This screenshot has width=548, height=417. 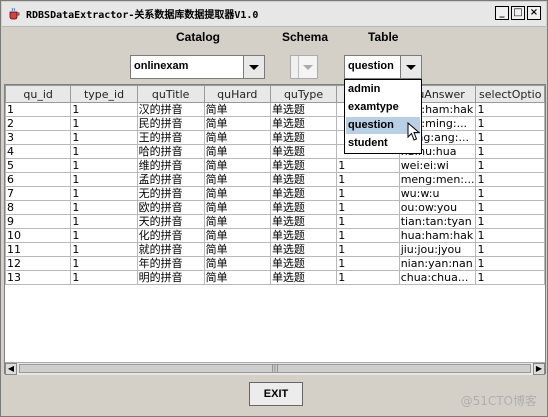 I want to click on column-header: qu_id, so click(x=38, y=94).